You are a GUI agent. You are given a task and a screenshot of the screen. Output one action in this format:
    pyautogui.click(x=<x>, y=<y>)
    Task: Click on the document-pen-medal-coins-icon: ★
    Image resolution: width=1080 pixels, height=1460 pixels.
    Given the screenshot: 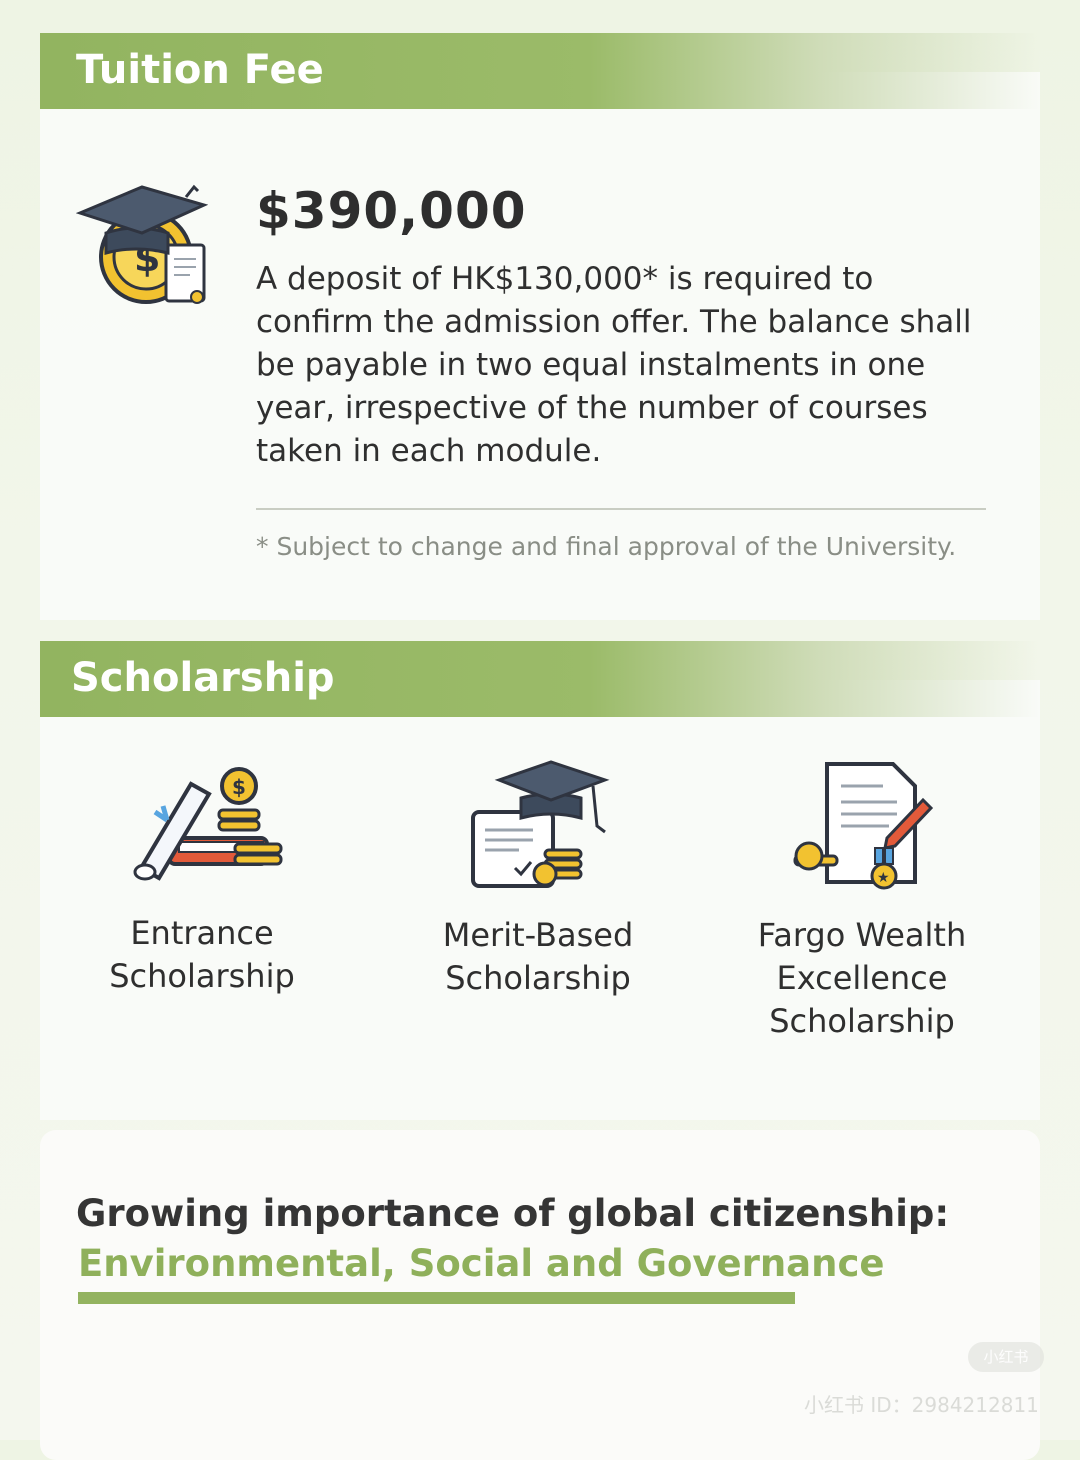 What is the action you would take?
    pyautogui.click(x=863, y=826)
    